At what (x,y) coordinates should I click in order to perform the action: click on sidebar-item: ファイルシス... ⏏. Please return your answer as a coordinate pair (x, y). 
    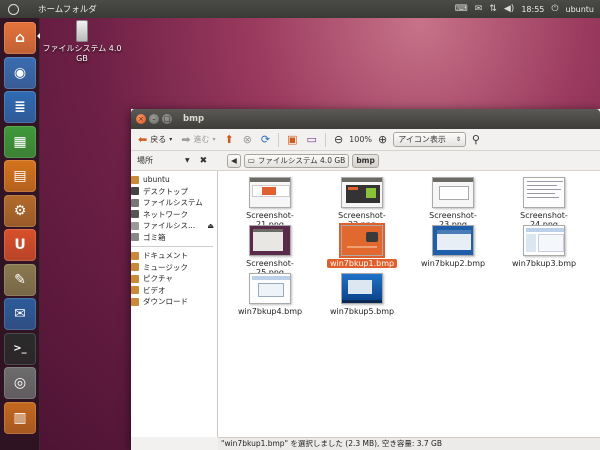
    Looking at the image, I should click on (174, 226).